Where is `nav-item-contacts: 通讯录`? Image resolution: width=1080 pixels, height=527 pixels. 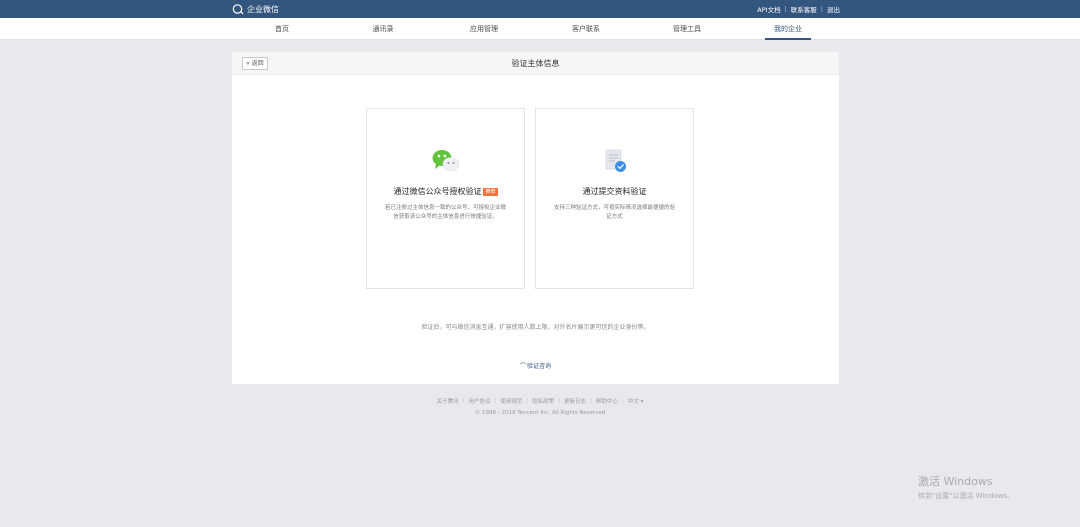
nav-item-contacts: 通讯录 is located at coordinates (383, 29).